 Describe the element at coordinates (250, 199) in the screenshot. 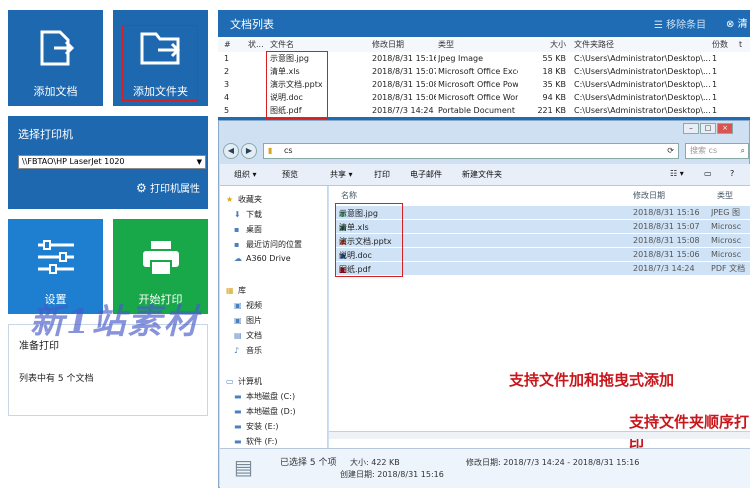

I see `nav-favorites-label: 收藏夹` at that location.